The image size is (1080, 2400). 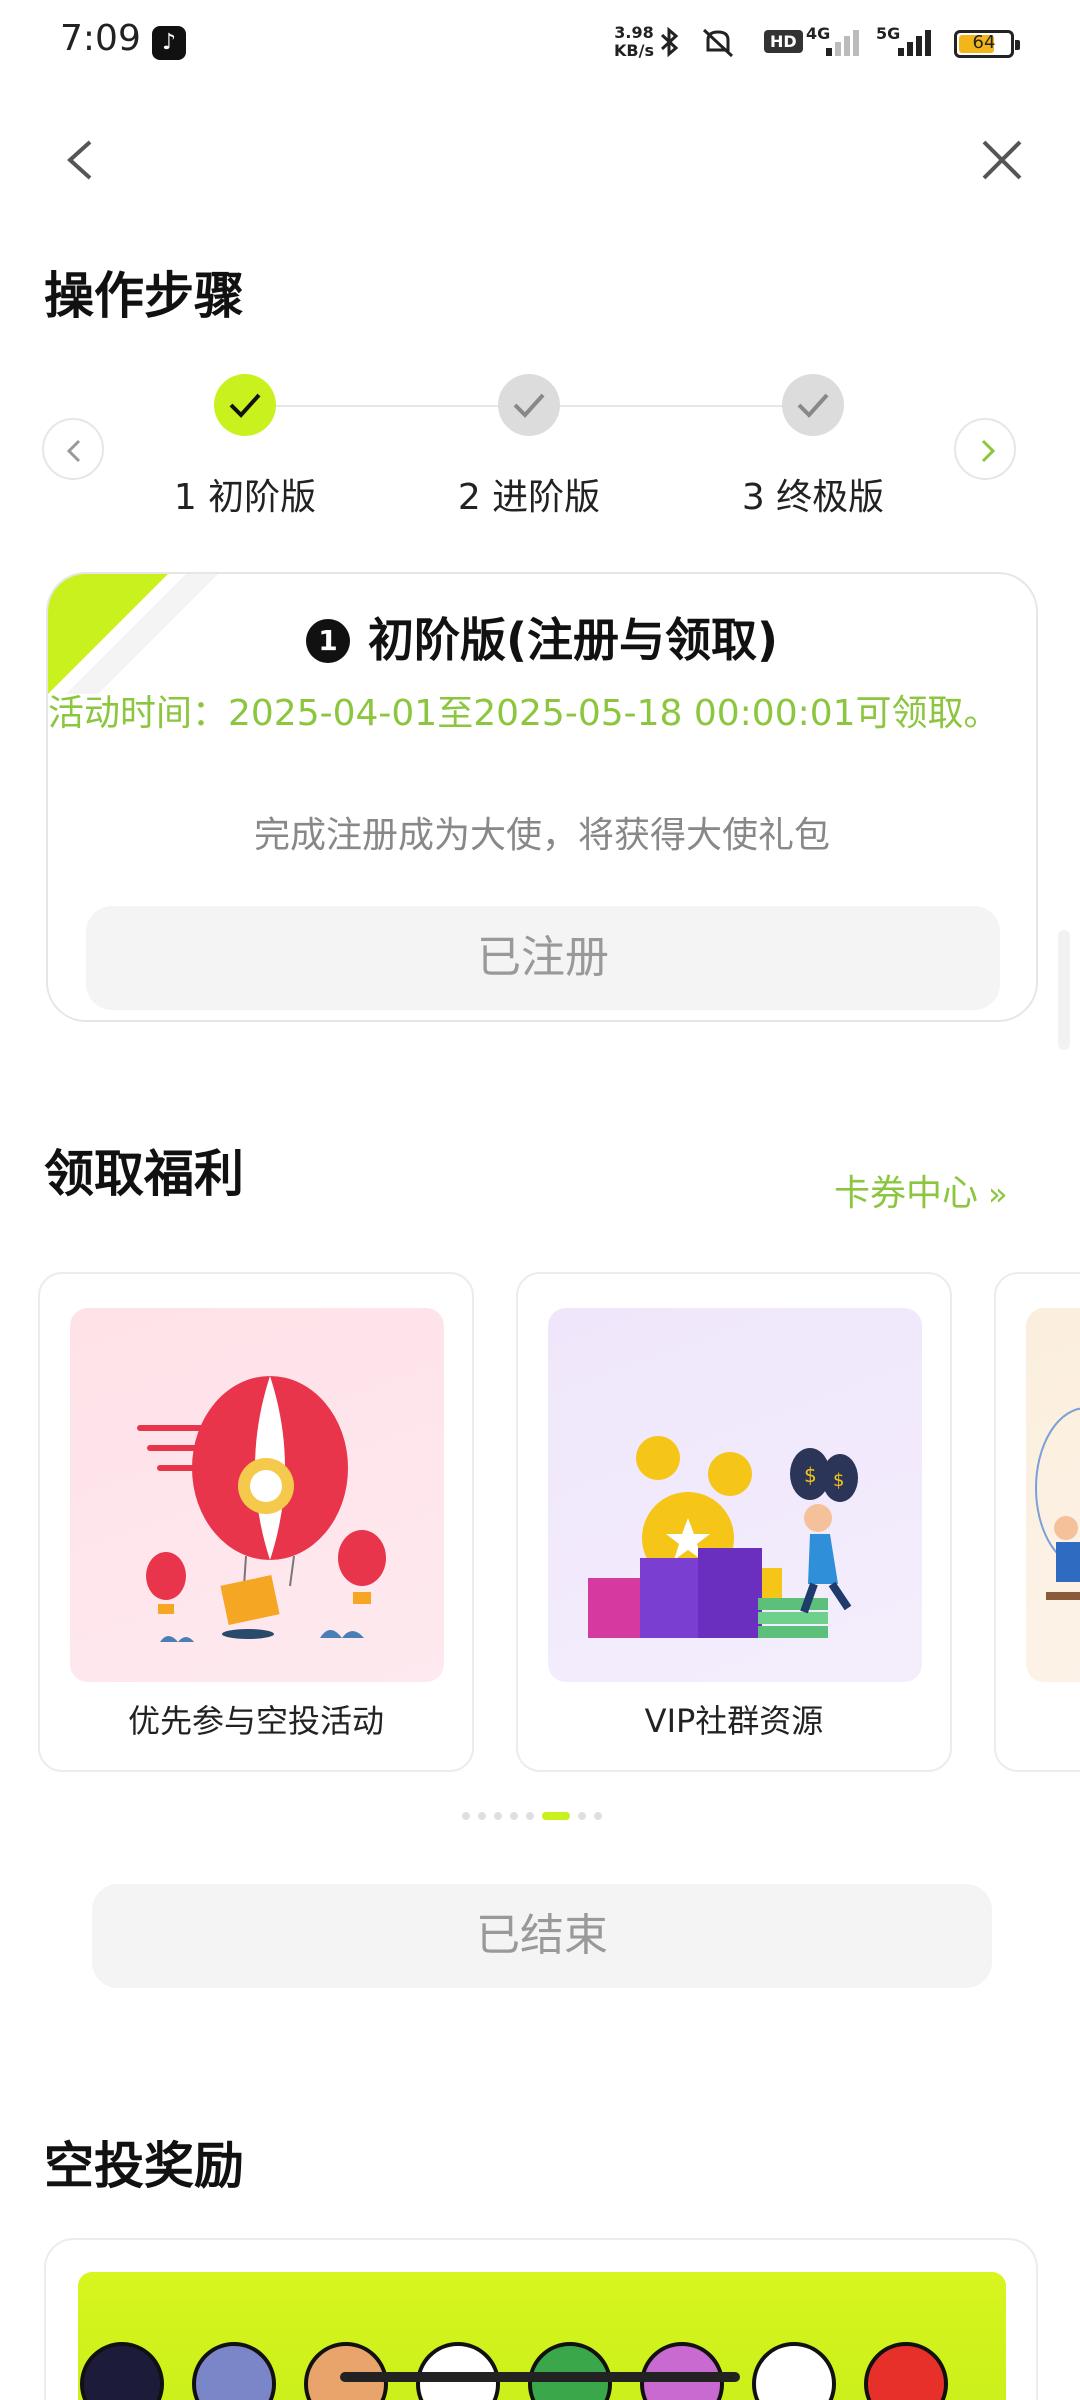 I want to click on double-chevron-right-icon: ››, so click(x=997, y=1194).